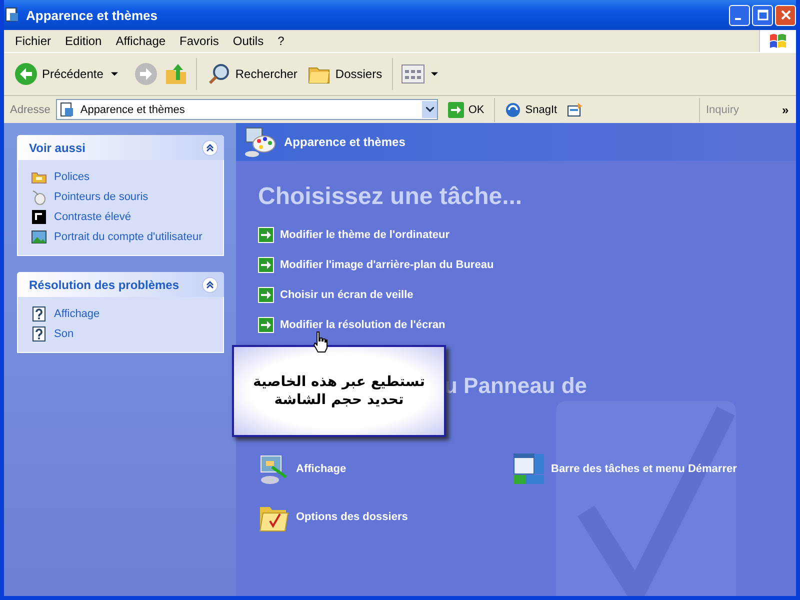 The width and height of the screenshot is (800, 600). I want to click on maximize-icon, so click(762, 15).